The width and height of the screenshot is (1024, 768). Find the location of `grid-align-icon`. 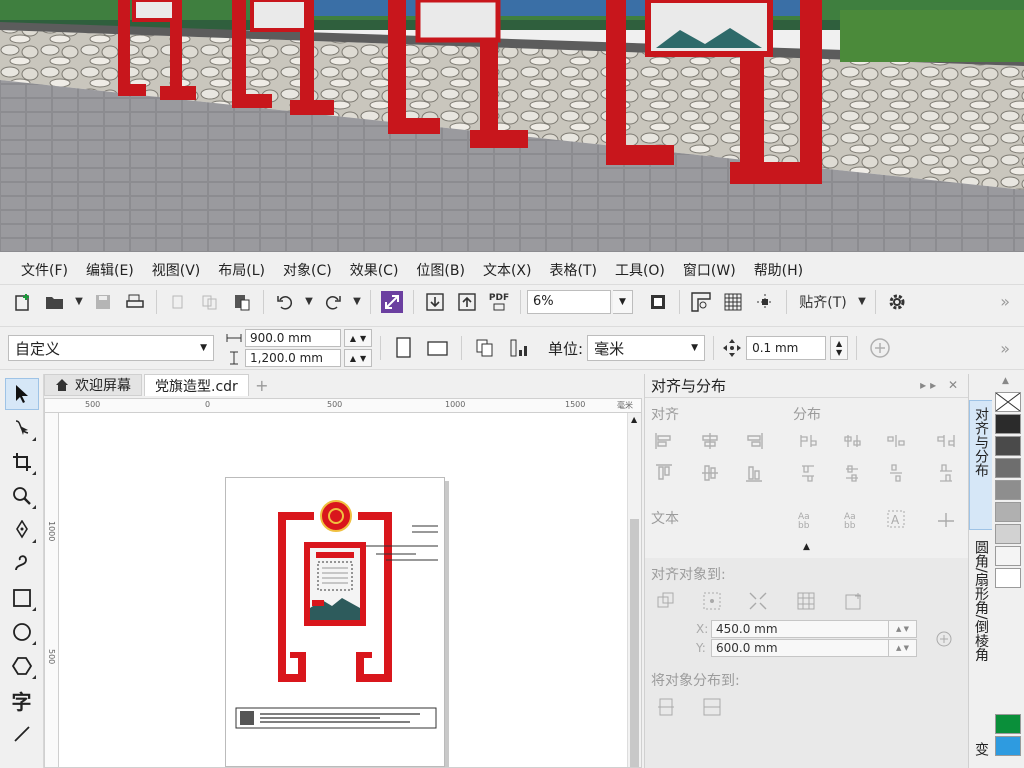

grid-align-icon is located at coordinates (806, 601).